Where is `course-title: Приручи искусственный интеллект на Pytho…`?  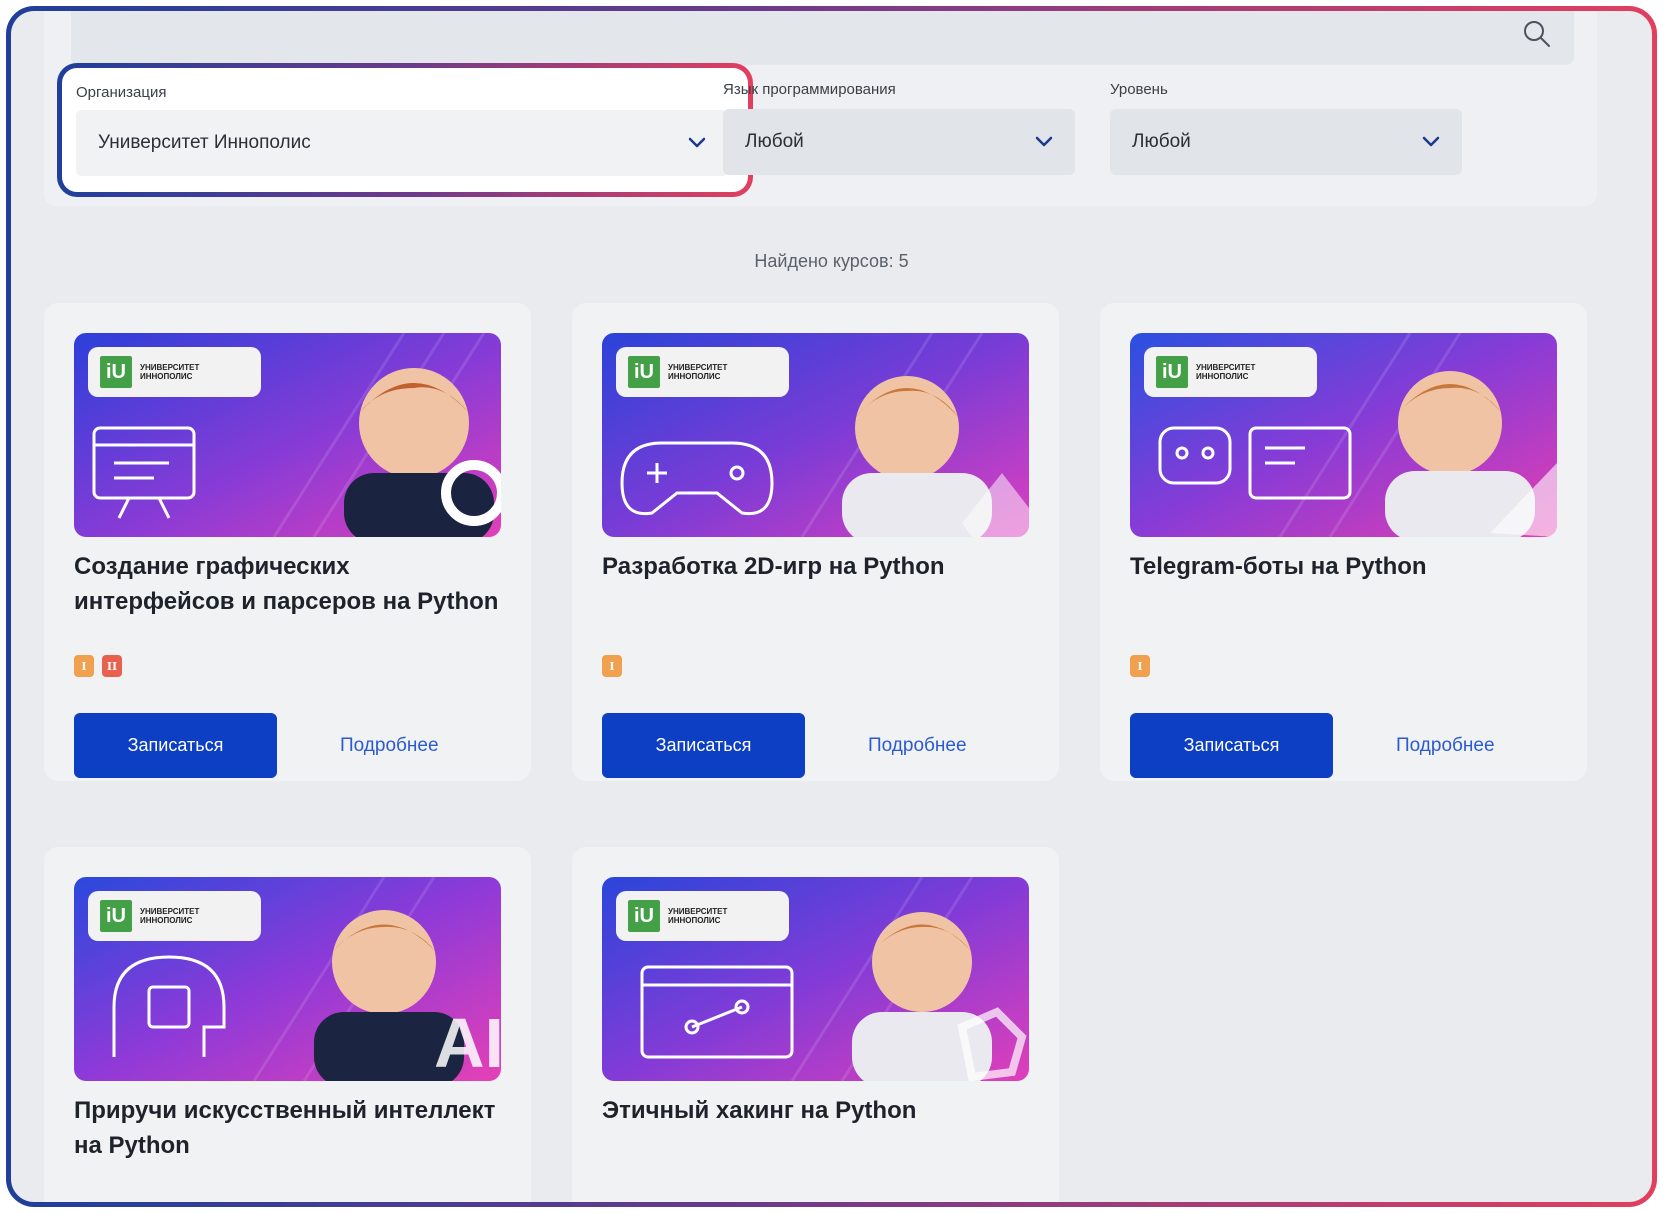
course-title: Приручи искусственный интеллект на Pytho… is located at coordinates (289, 1128).